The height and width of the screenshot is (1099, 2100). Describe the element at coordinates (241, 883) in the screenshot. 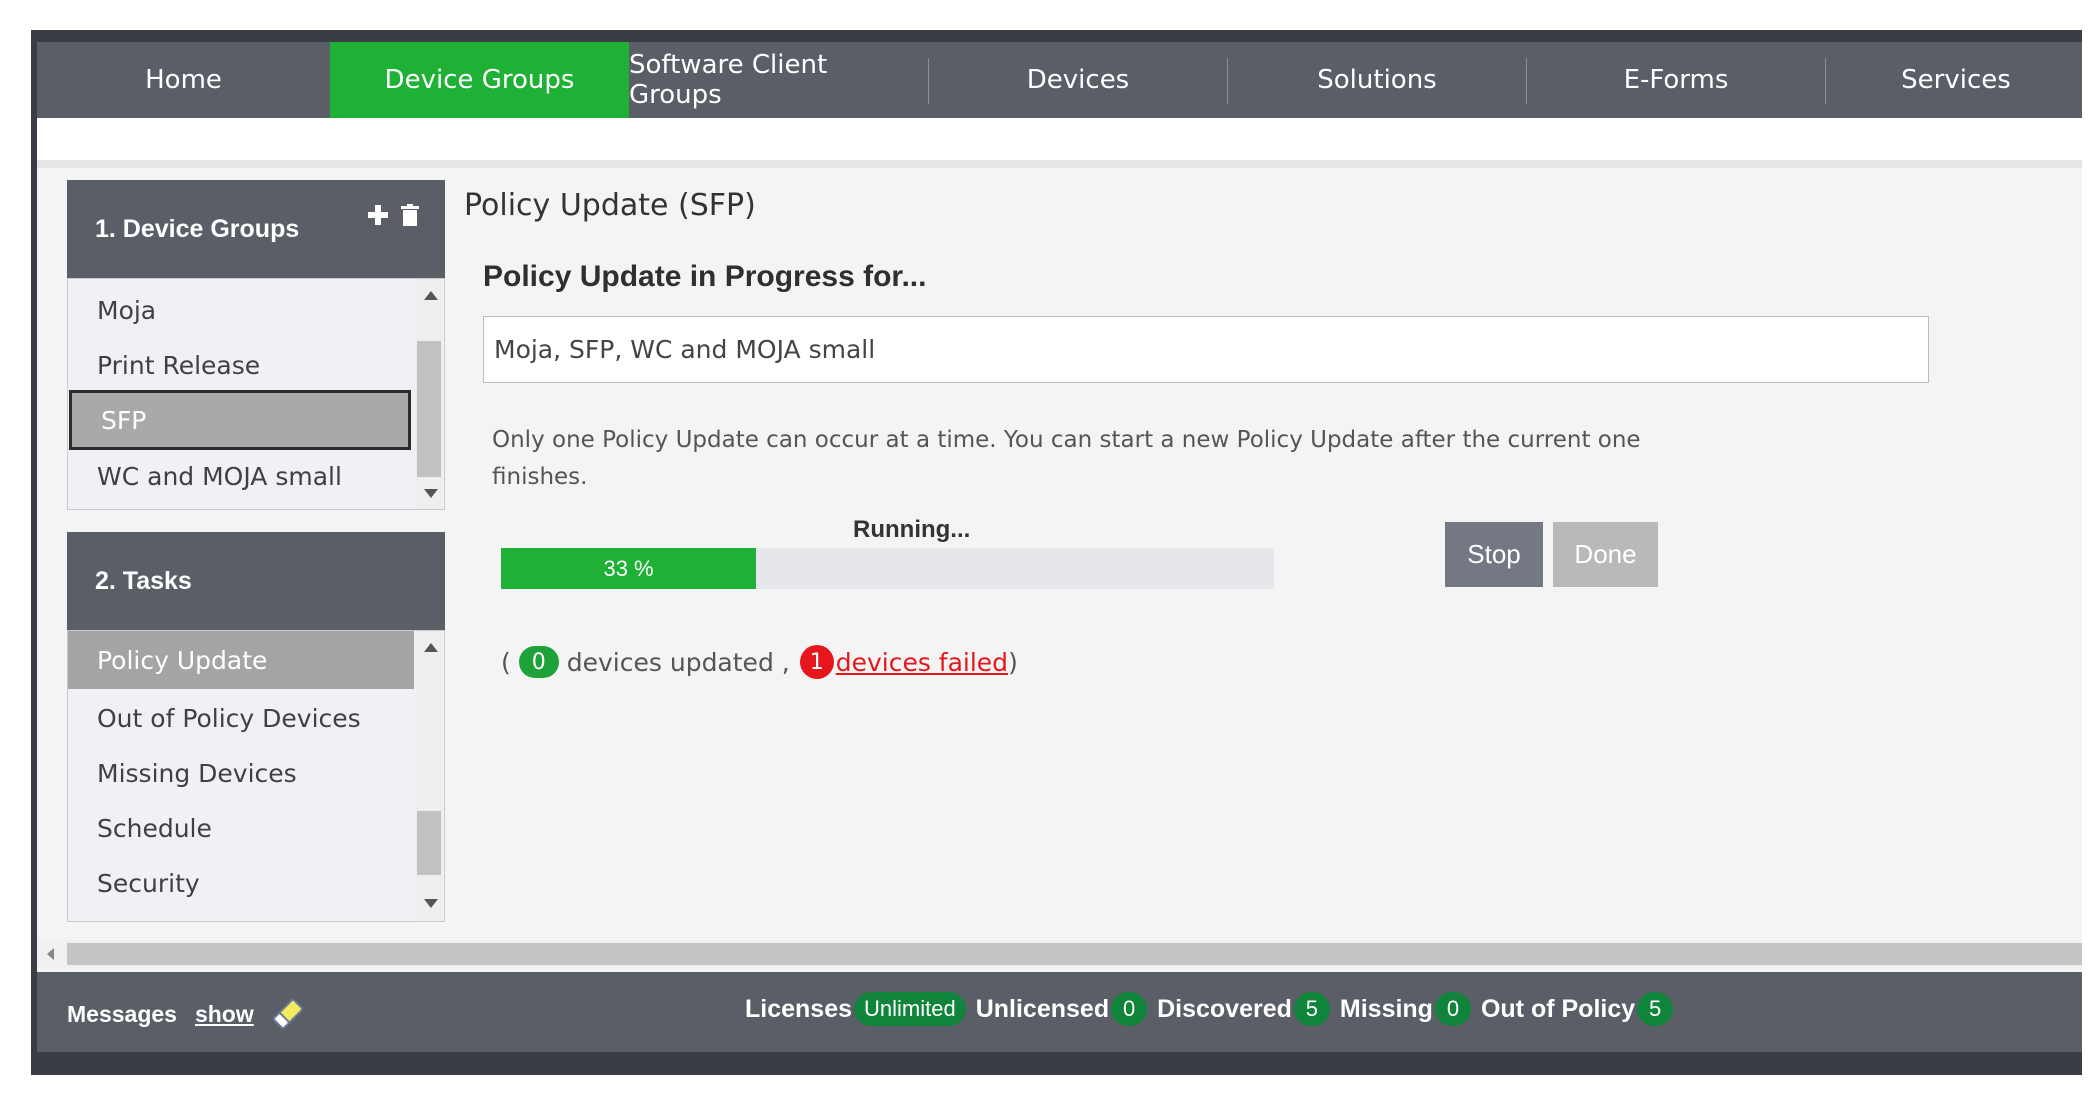

I see `task-item: Security` at that location.